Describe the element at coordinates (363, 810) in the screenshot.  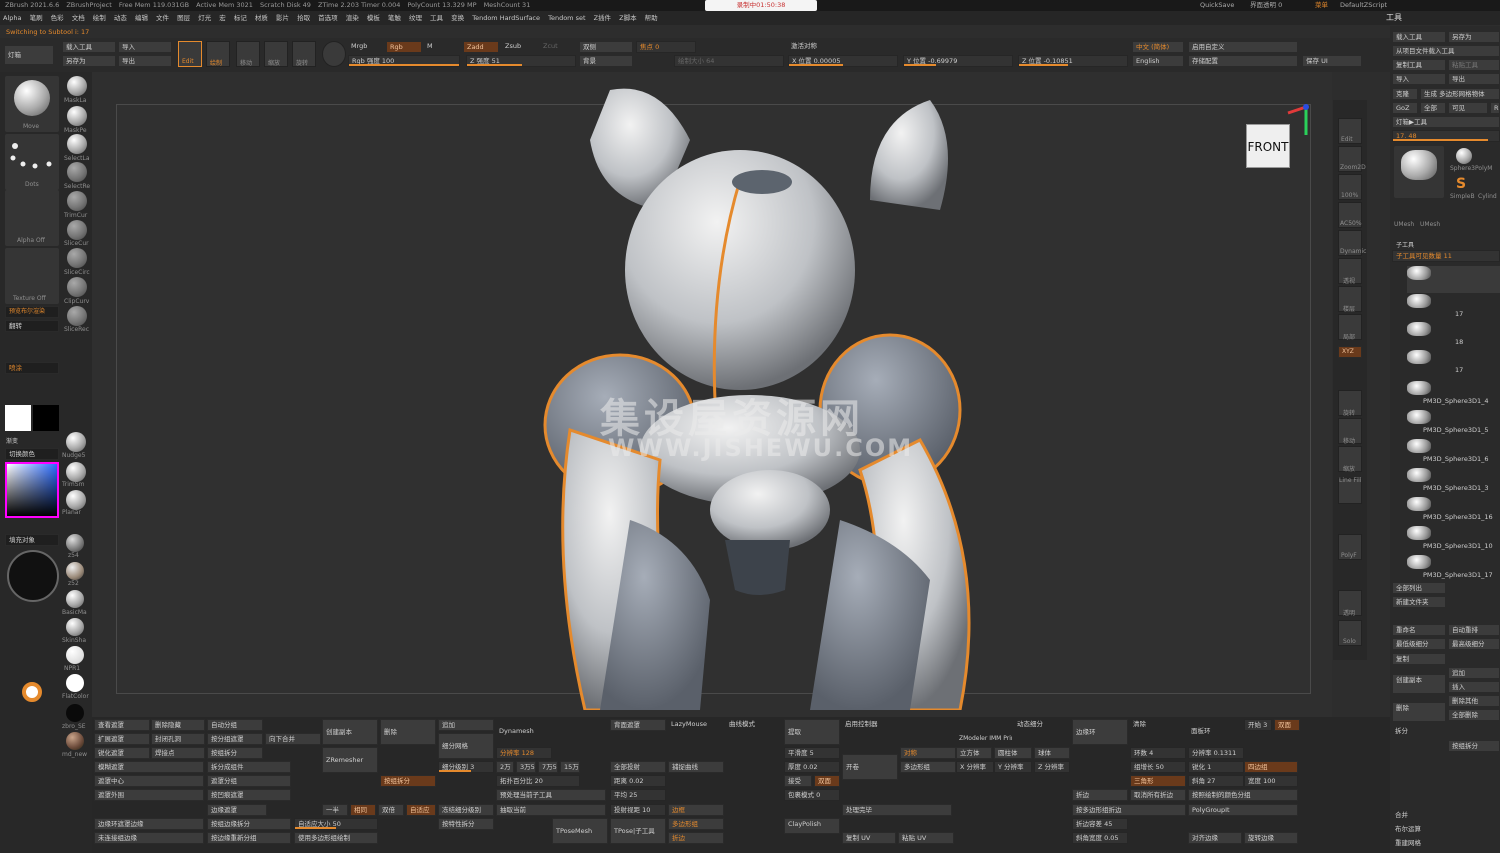
I see `same-button: 相同` at that location.